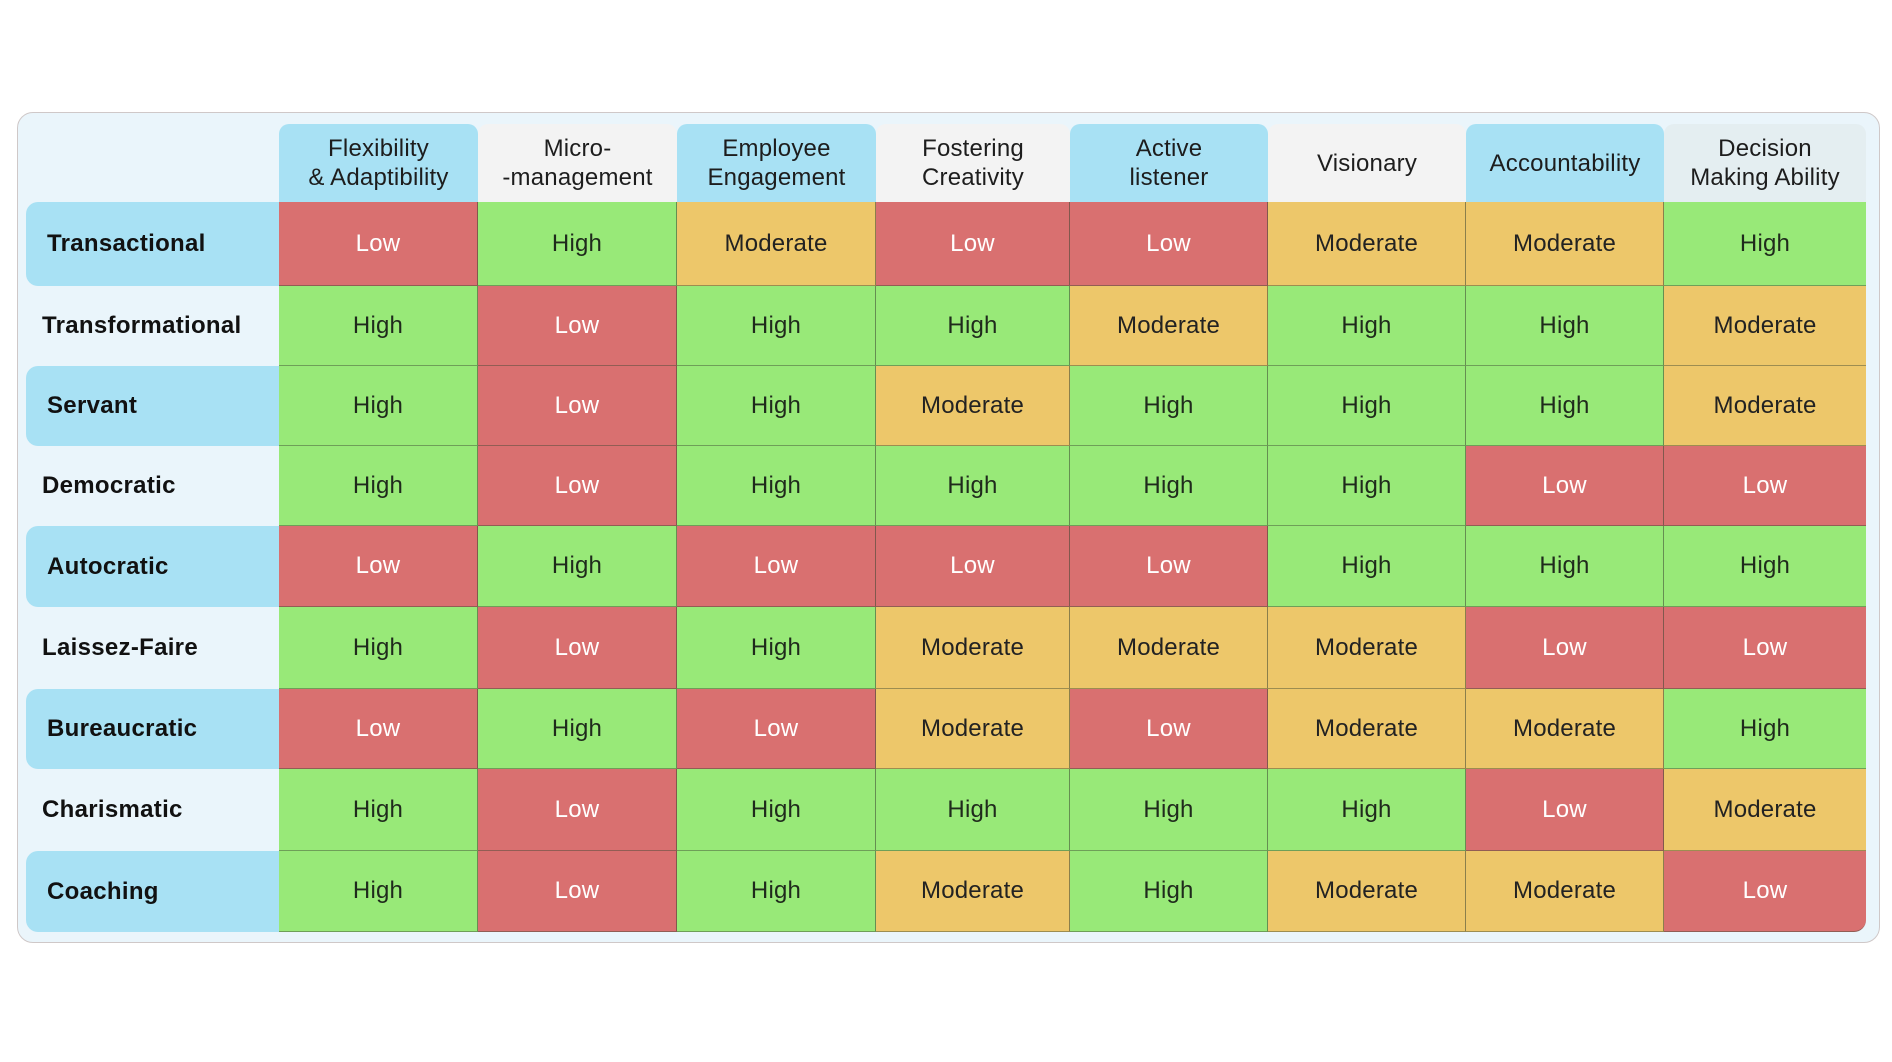 Image resolution: width=1892 pixels, height=1062 pixels. I want to click on row-header: Autocratic, so click(152, 566).